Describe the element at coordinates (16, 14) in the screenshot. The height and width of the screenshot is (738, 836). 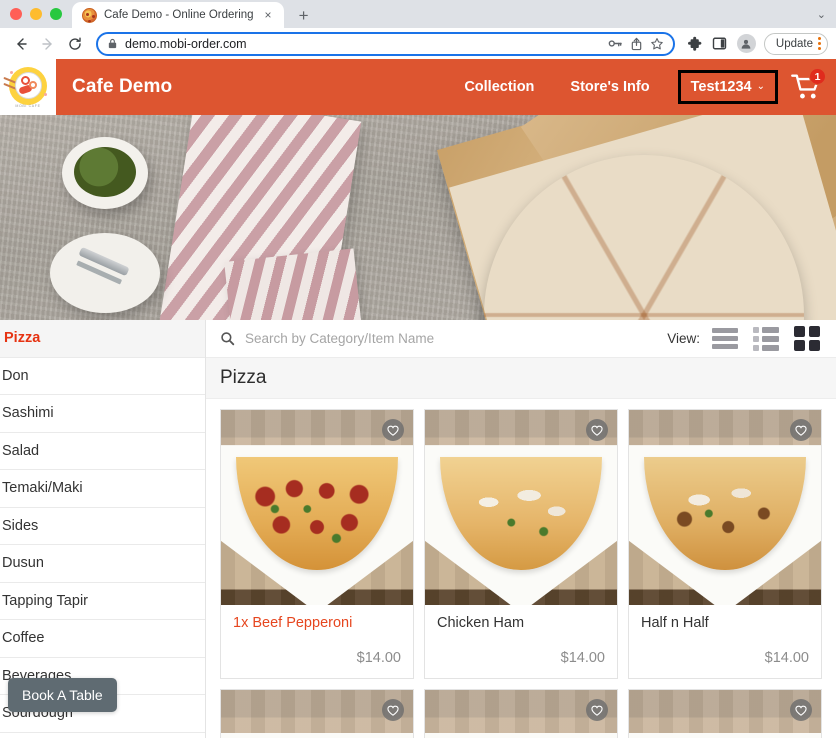
I see `close-window-button` at that location.